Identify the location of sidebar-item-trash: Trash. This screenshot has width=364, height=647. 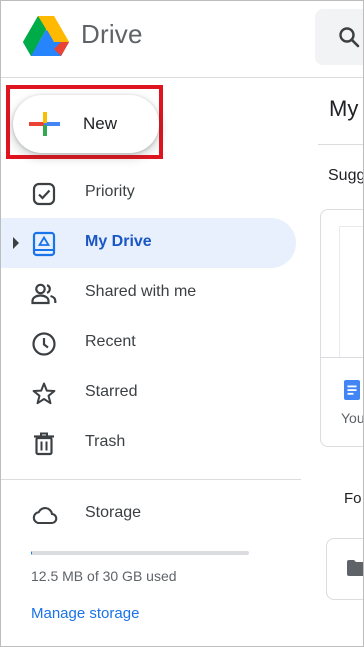
(148, 443).